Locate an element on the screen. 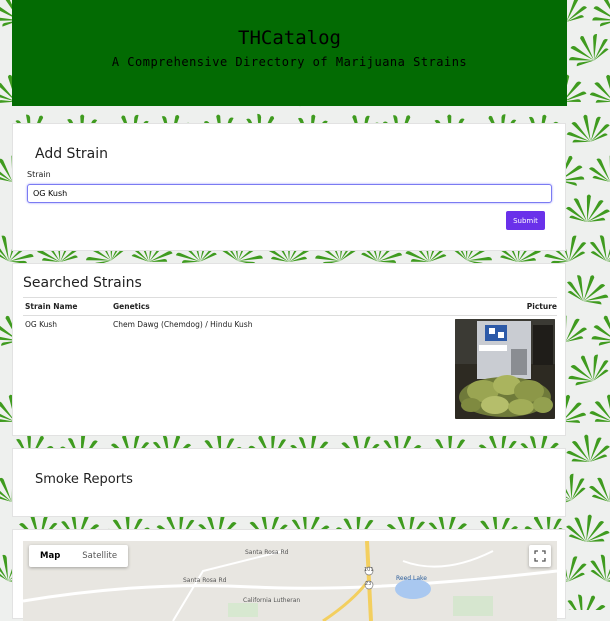 Image resolution: width=610 pixels, height=621 pixels. add-strain-title: Add Strain is located at coordinates (72, 154).